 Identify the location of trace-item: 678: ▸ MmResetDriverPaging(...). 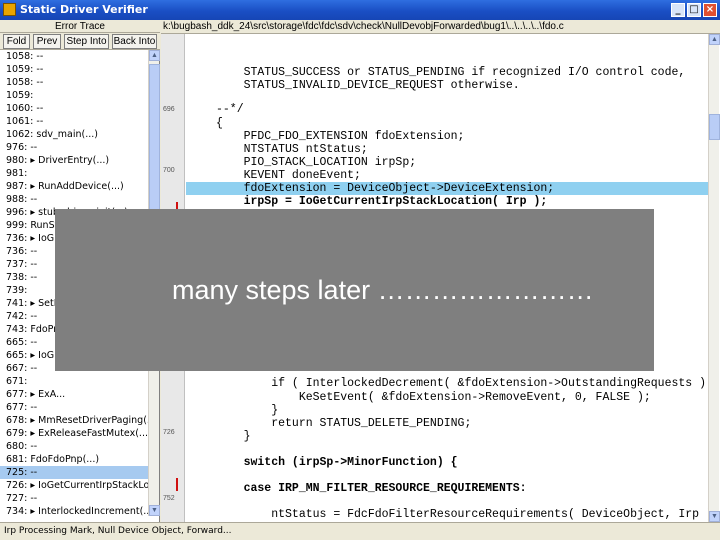
(74, 420).